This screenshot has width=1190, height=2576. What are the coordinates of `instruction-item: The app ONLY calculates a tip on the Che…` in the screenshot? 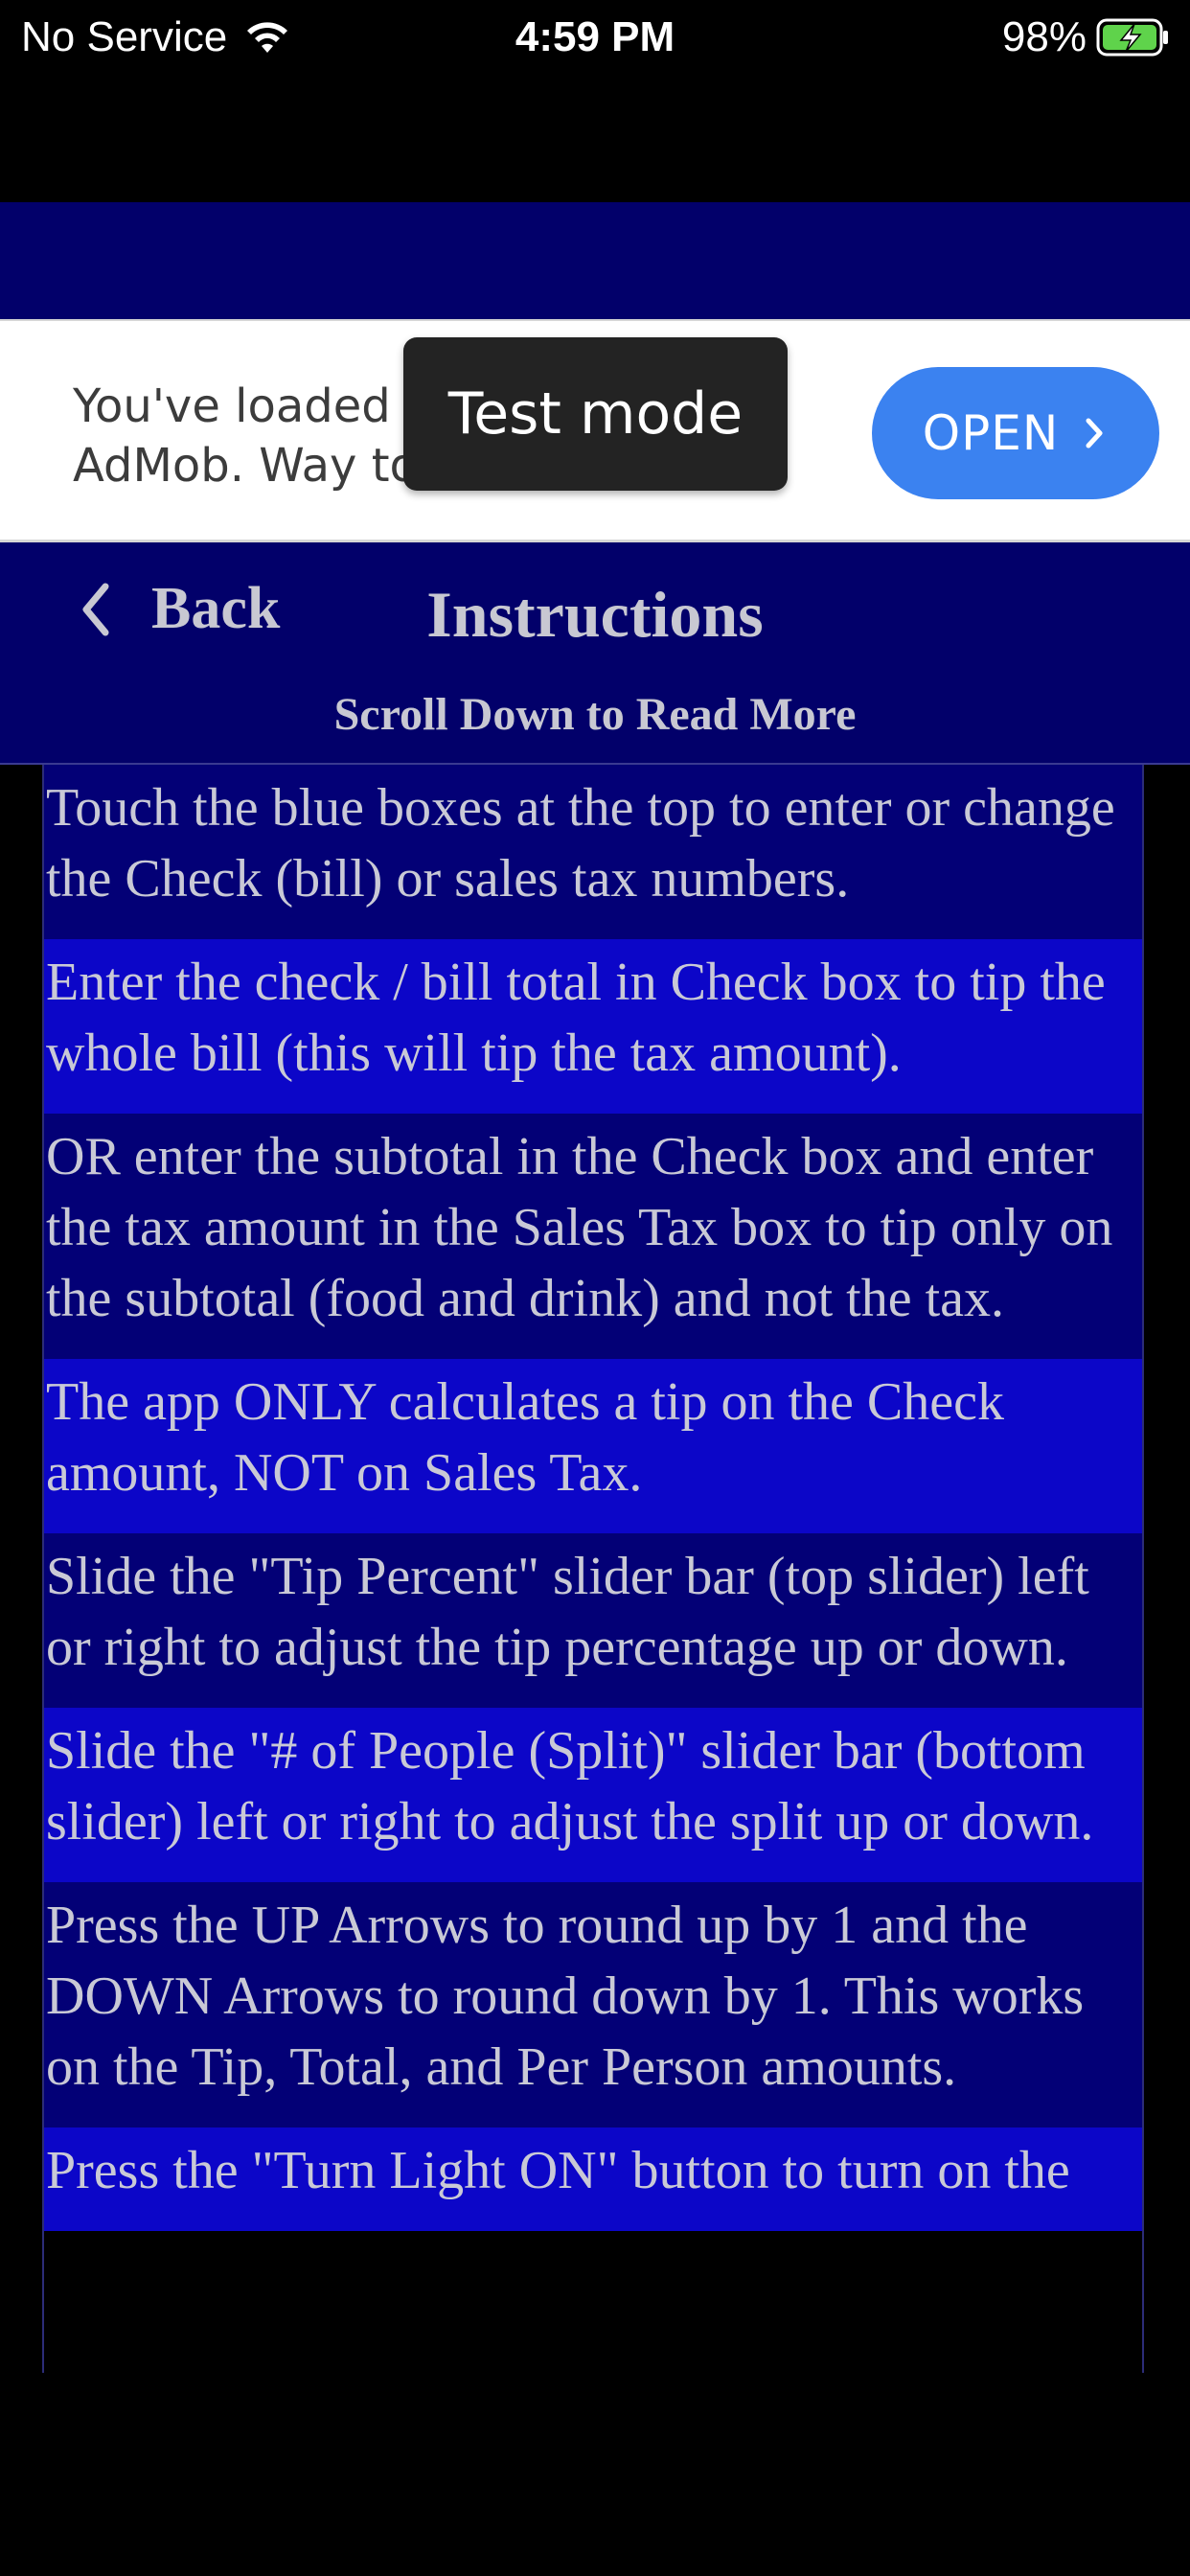 It's located at (593, 1446).